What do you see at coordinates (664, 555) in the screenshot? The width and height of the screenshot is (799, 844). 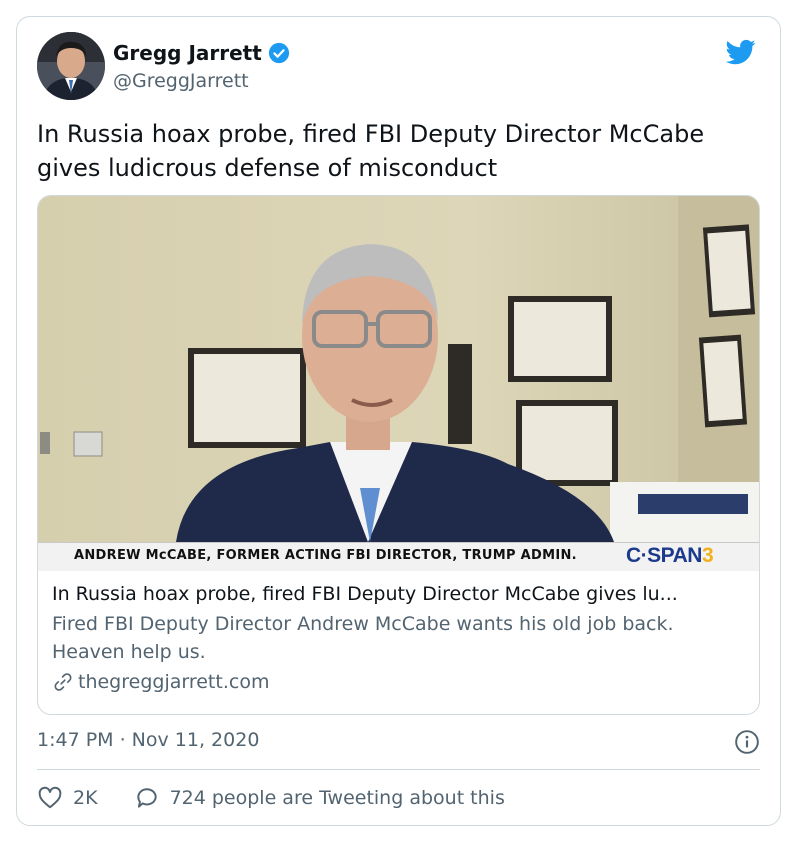 I see `cspan-logo-text: C·SPAN` at bounding box center [664, 555].